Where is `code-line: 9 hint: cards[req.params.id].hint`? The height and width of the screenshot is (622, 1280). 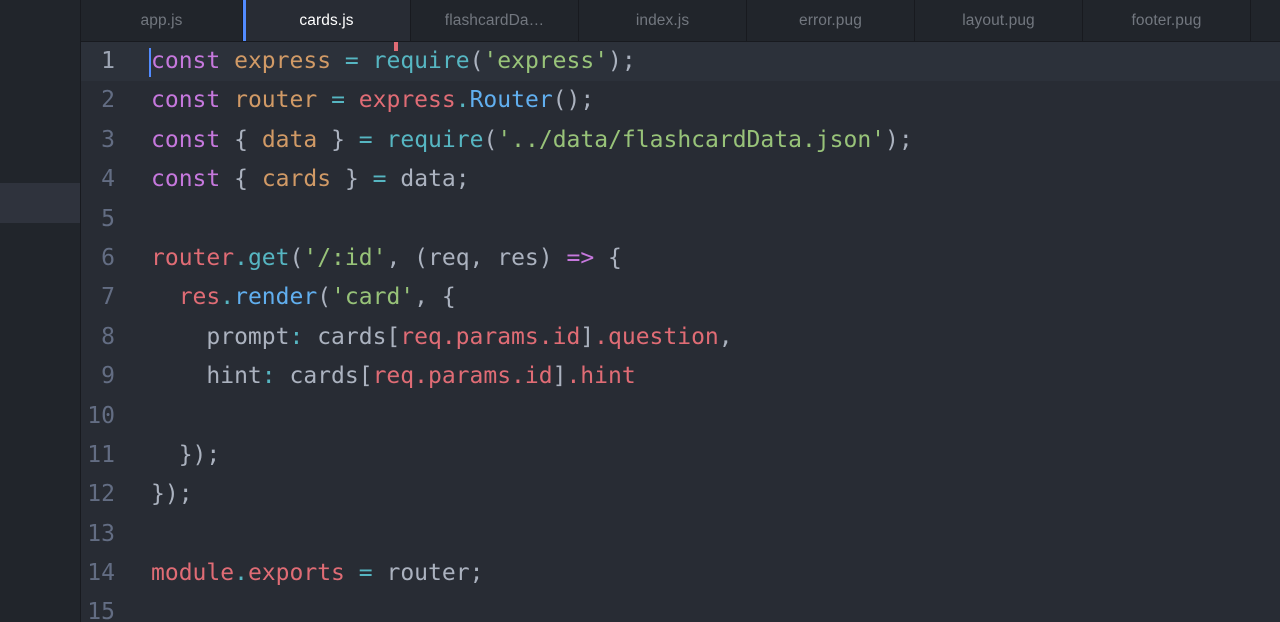
code-line: 9 hint: cards[req.params.id].hint is located at coordinates (680, 376).